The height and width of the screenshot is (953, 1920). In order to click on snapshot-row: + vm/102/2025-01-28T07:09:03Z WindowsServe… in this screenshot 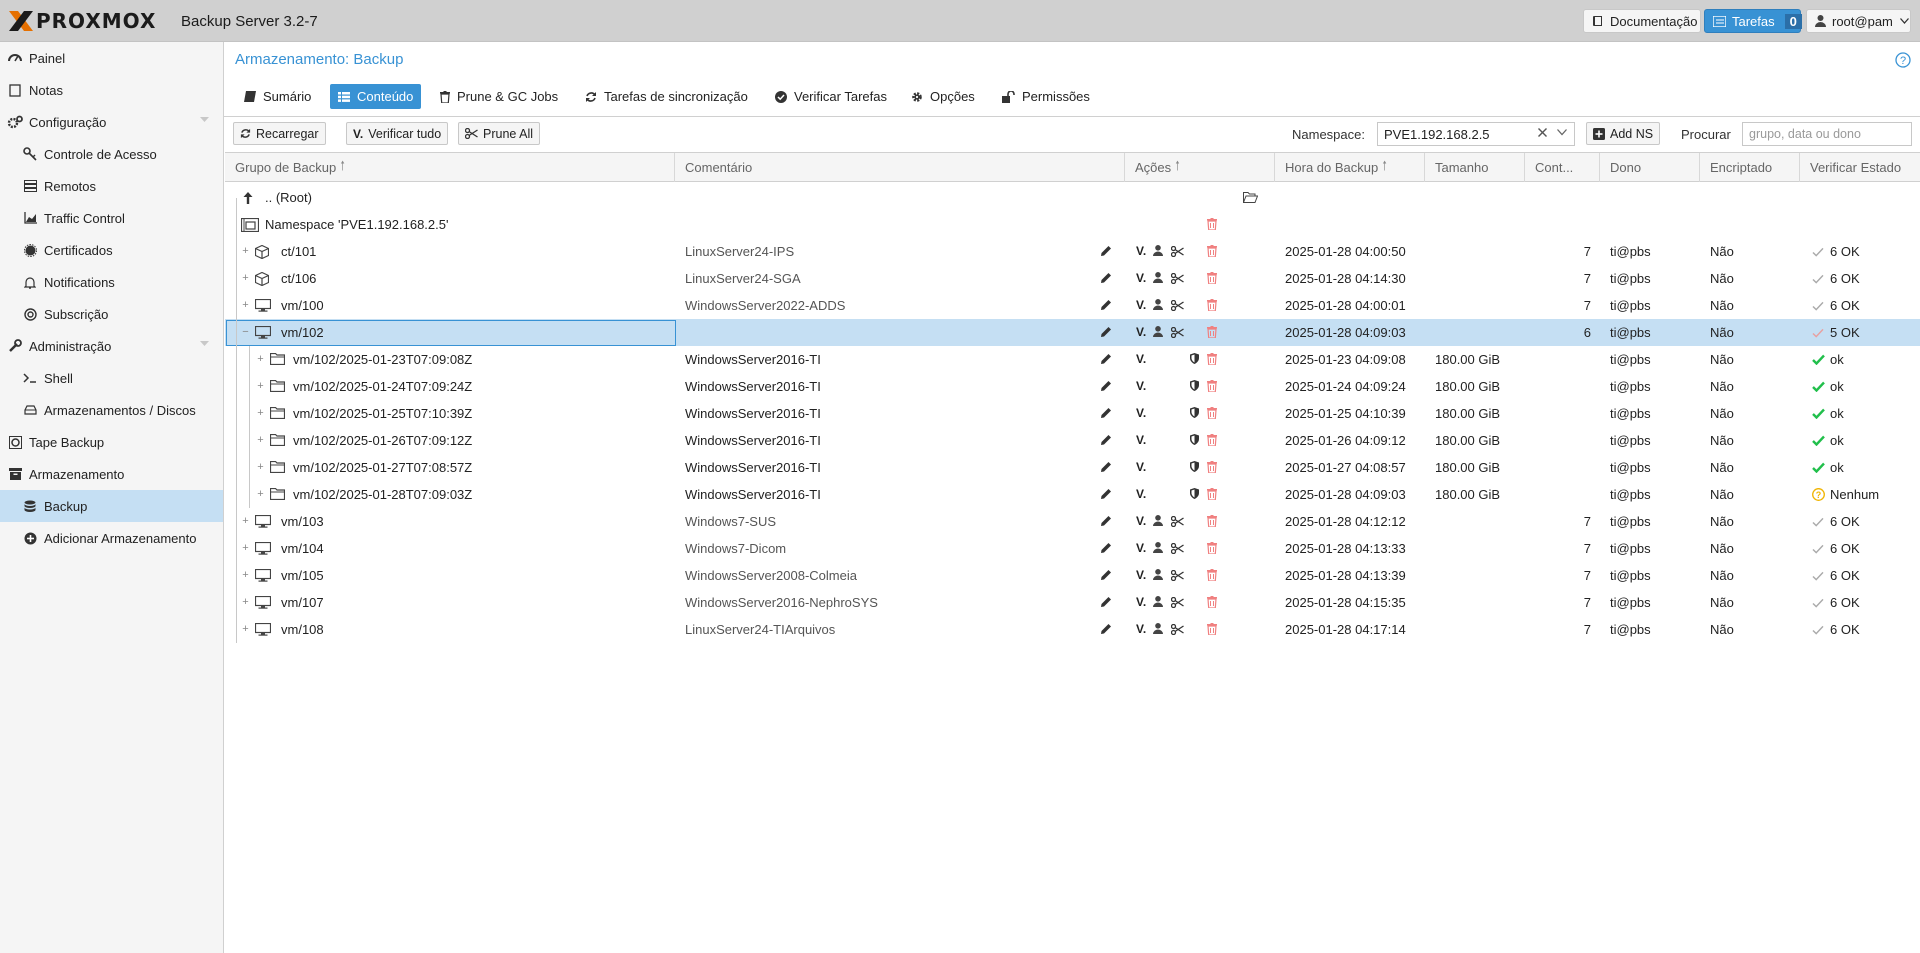, I will do `click(1072, 494)`.